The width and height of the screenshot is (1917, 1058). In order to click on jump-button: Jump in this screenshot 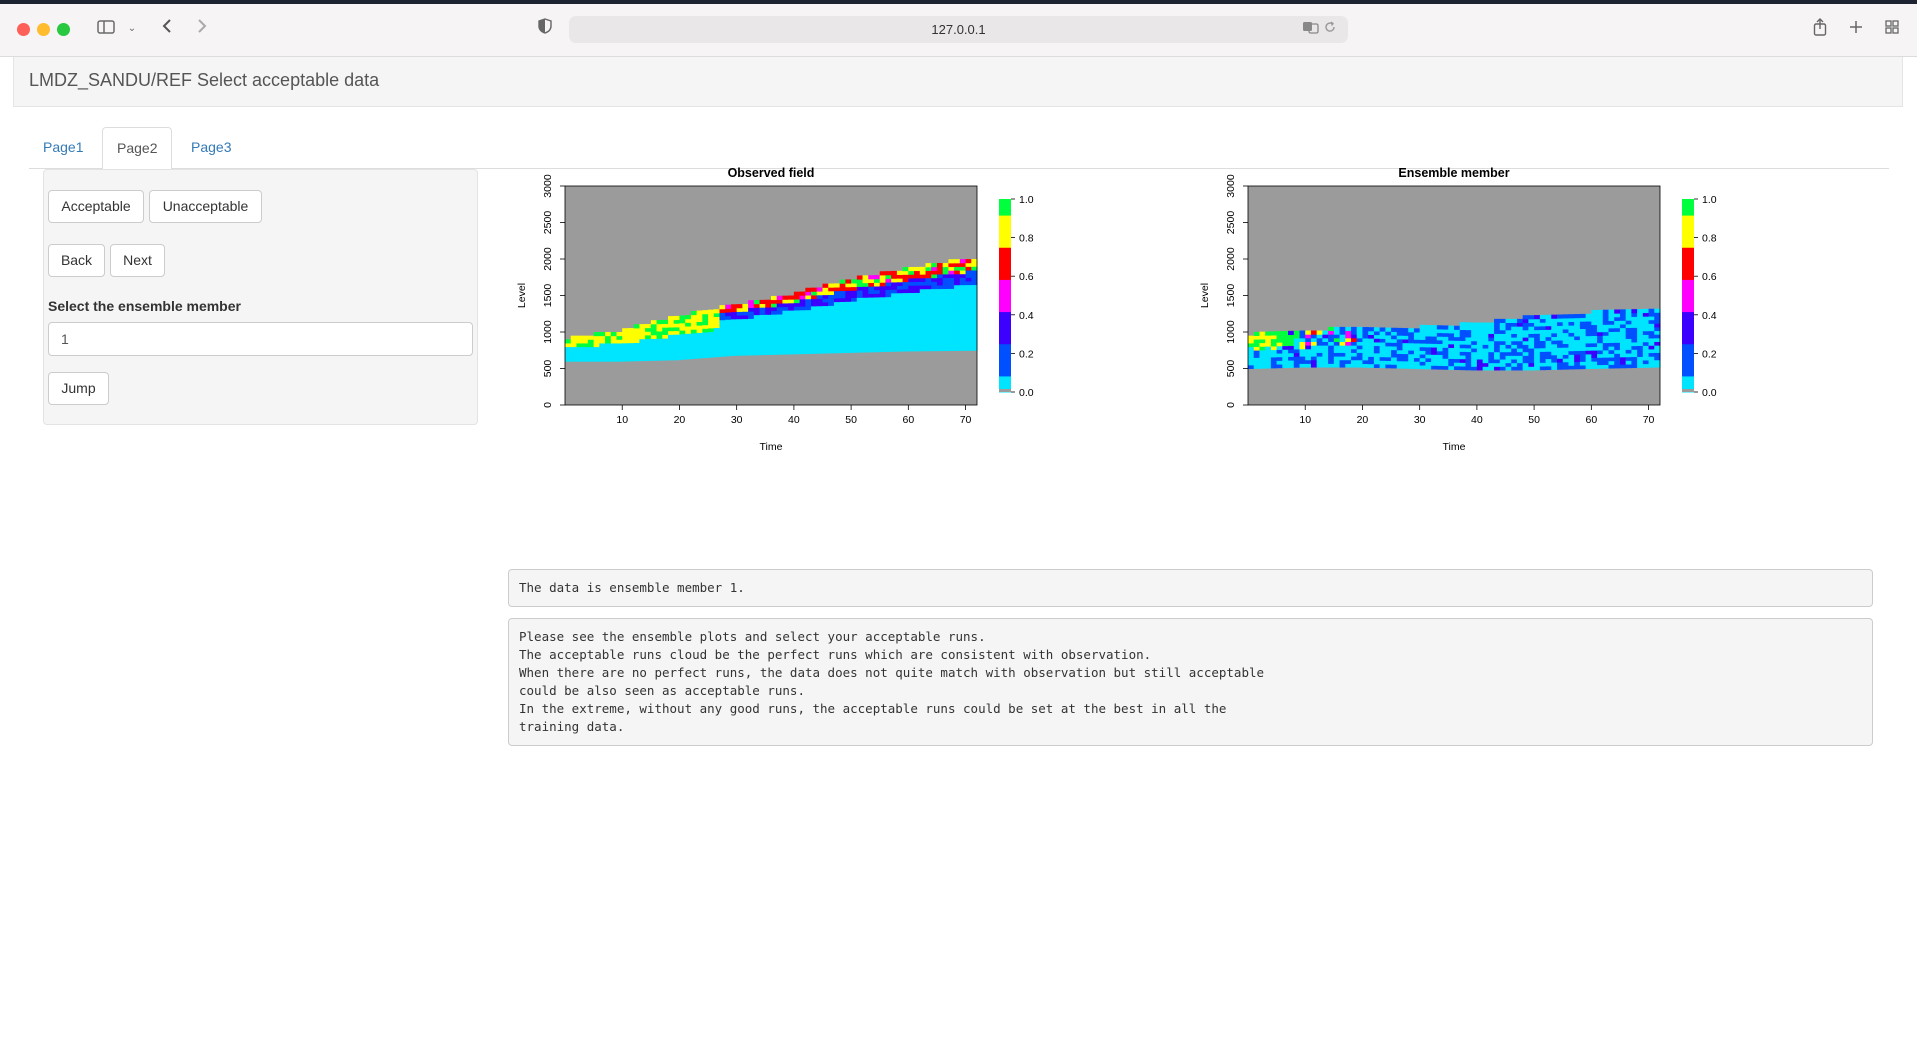, I will do `click(78, 388)`.